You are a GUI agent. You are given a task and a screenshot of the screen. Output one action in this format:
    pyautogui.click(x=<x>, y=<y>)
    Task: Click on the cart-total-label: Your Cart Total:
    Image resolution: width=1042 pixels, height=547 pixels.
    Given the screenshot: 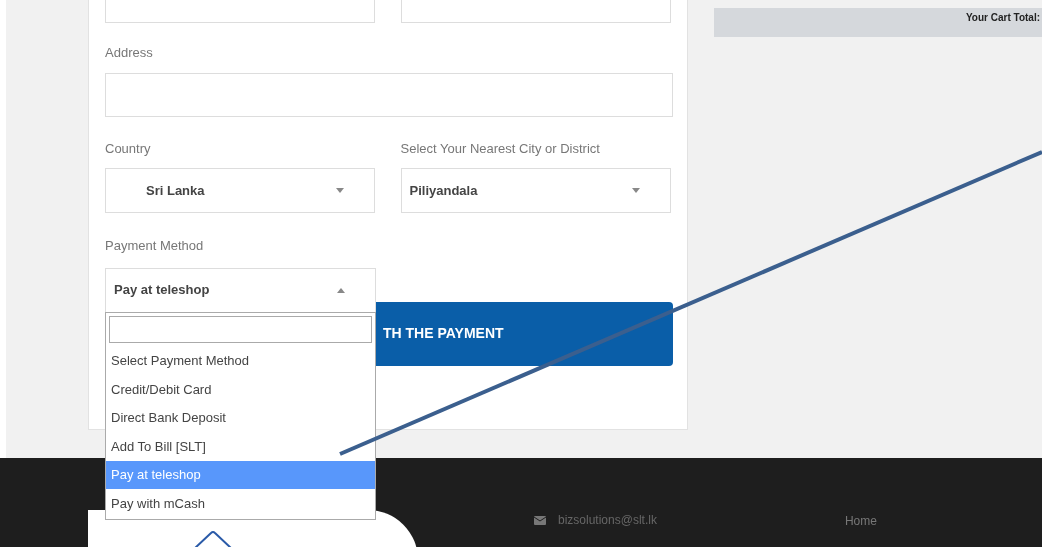 What is the action you would take?
    pyautogui.click(x=1002, y=18)
    